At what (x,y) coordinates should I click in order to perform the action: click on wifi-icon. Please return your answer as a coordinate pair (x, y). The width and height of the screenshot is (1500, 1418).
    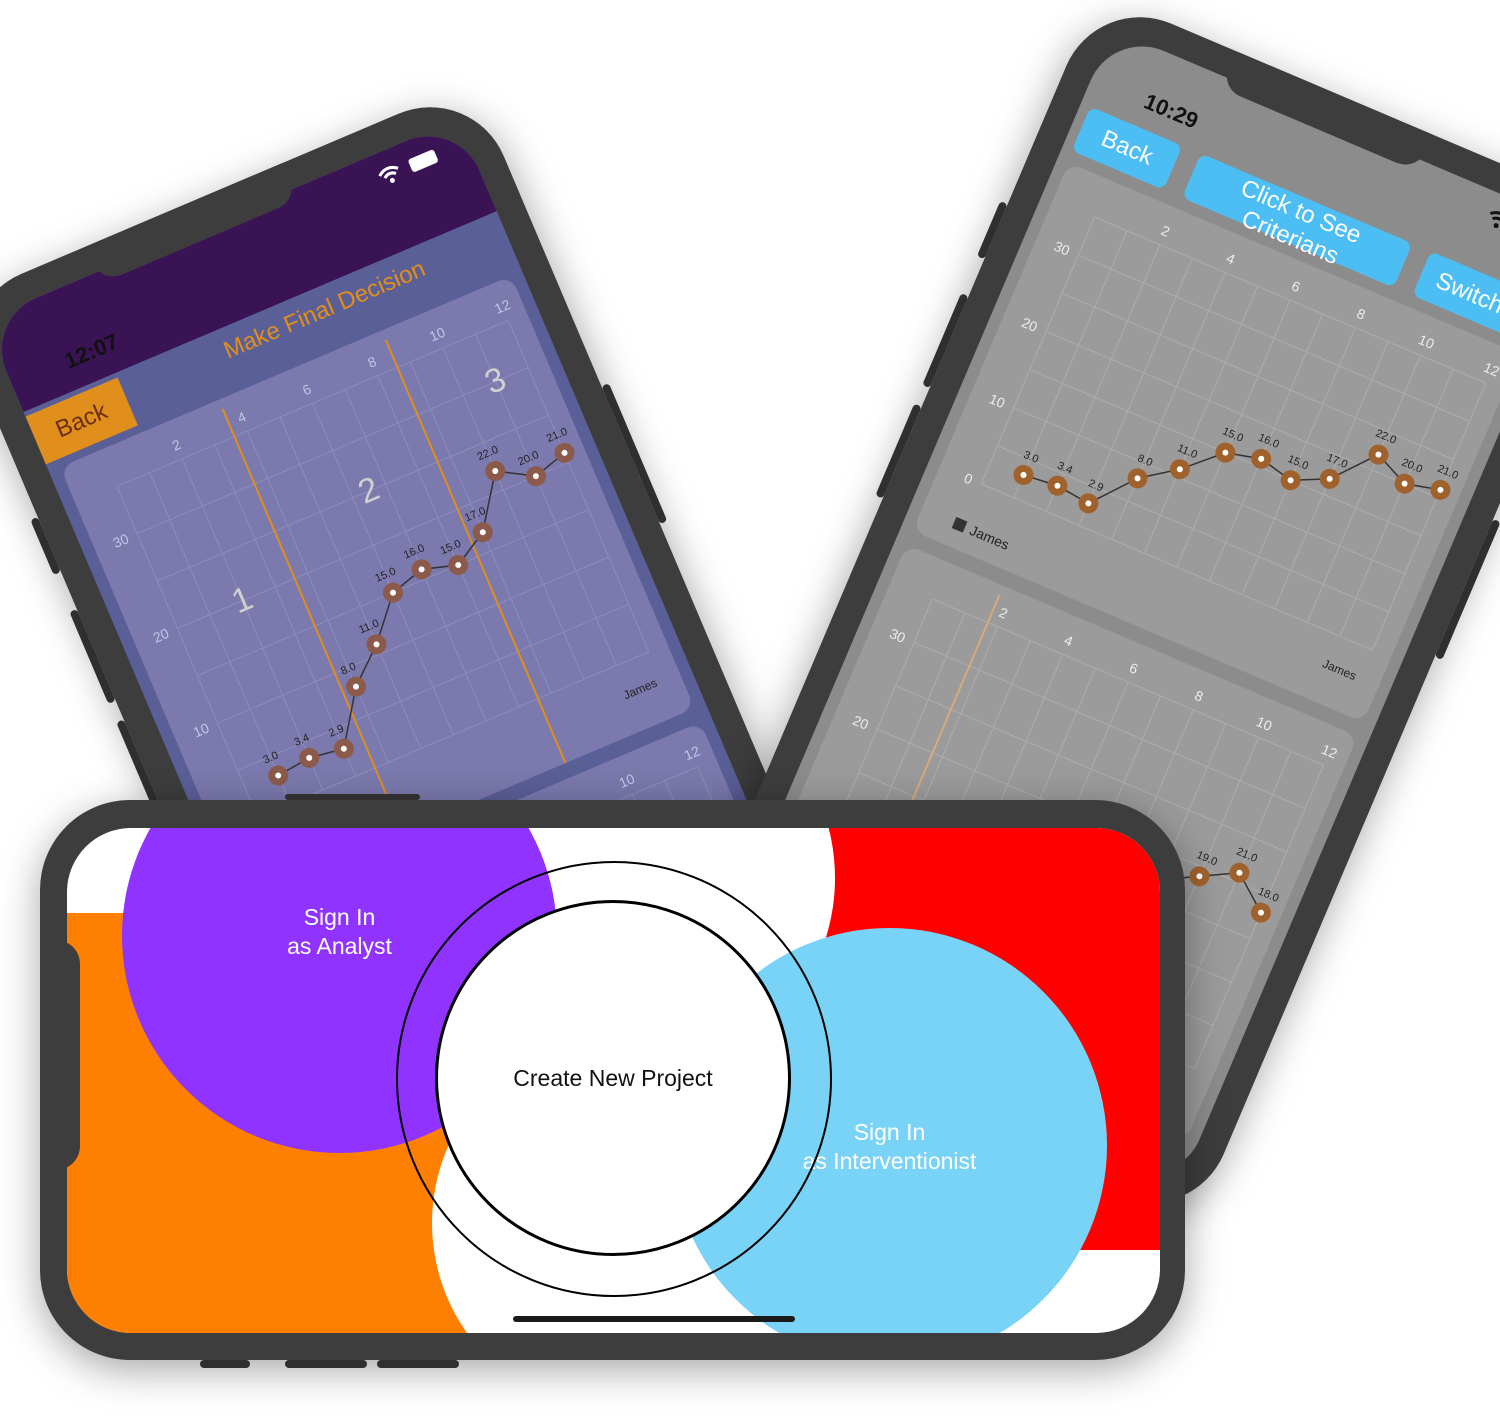
    Looking at the image, I should click on (1492, 220).